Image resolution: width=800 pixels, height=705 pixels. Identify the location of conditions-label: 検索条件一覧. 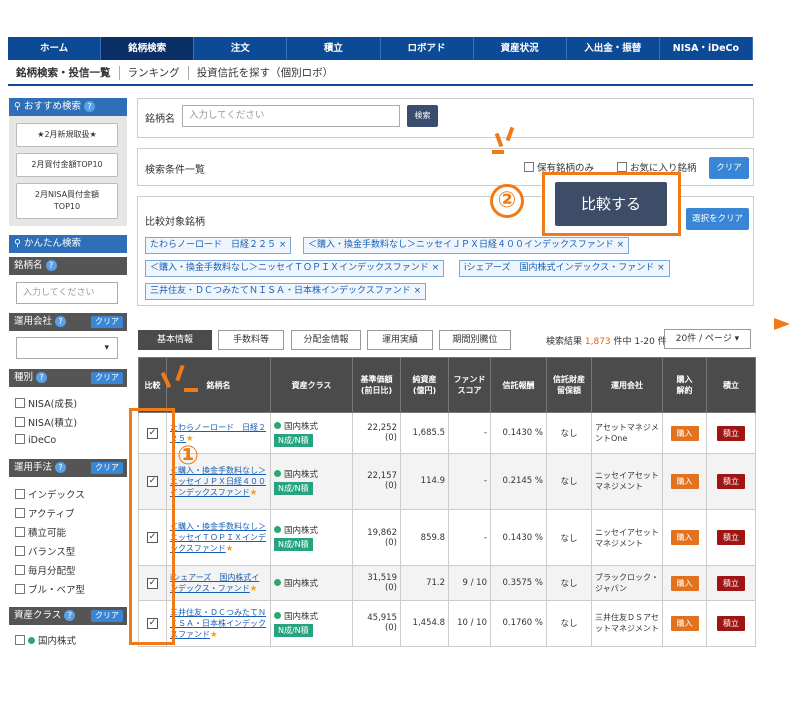
(175, 170).